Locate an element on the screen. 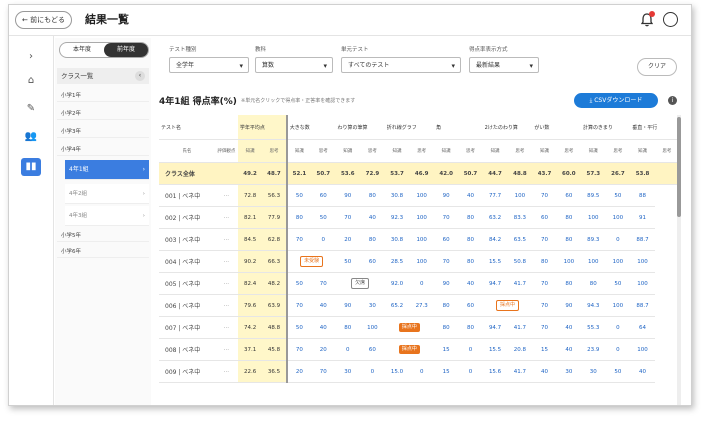  column-header: 計算のきまり is located at coordinates (605, 127).